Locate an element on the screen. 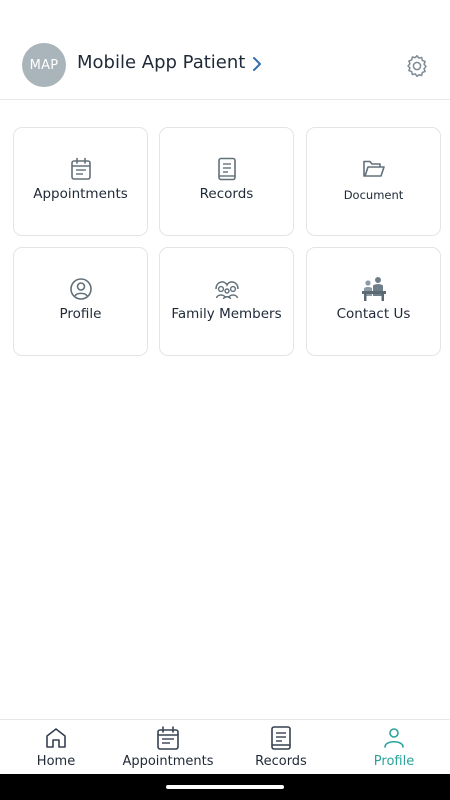 Image resolution: width=450 pixels, height=800 pixels. profile-header: MAP Mobile App Patient is located at coordinates (225, 50).